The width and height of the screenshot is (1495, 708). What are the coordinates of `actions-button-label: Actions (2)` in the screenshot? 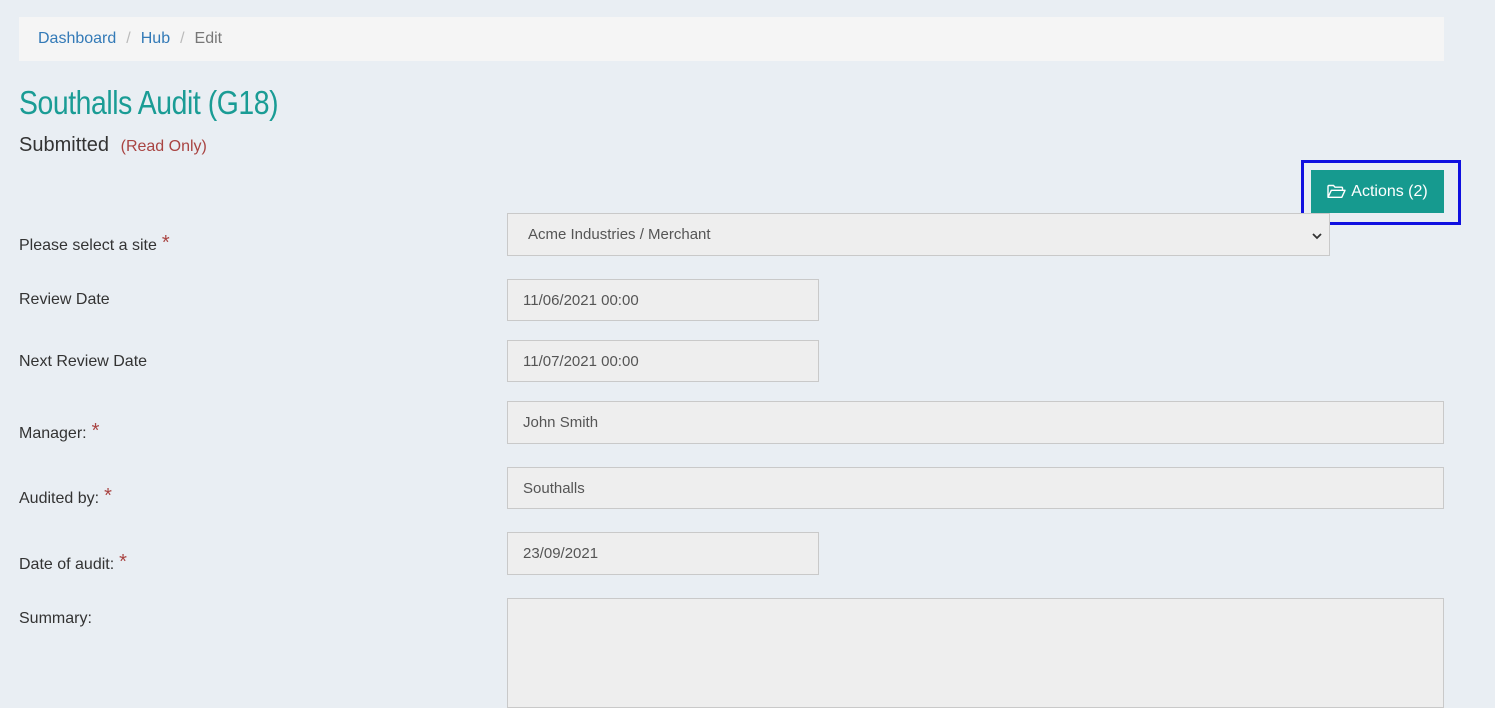 It's located at (1389, 191).